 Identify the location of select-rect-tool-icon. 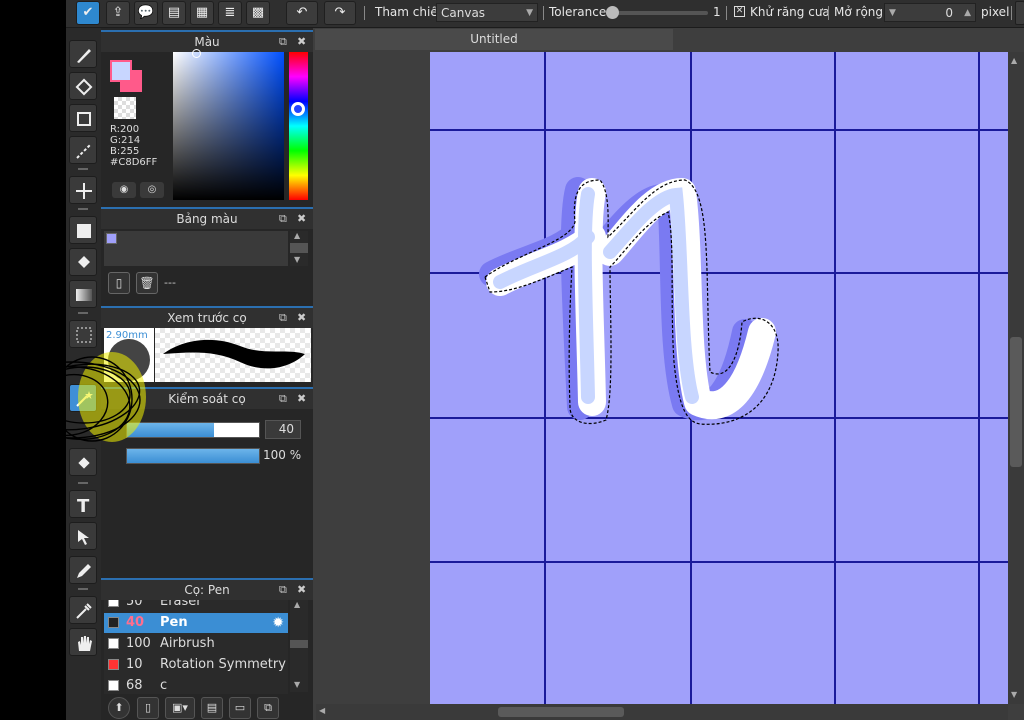
(83, 334).